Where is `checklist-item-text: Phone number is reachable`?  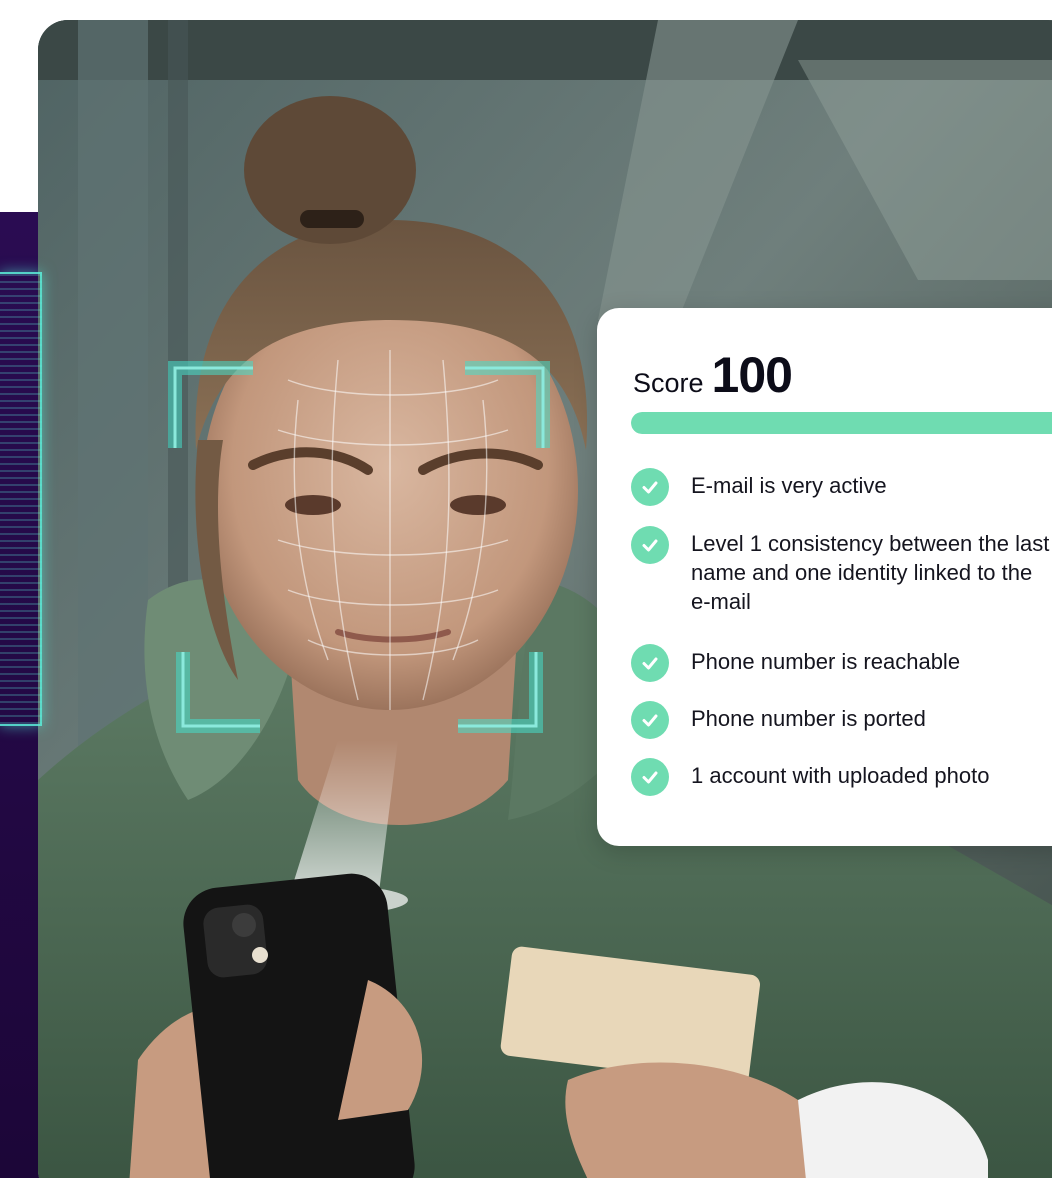 checklist-item-text: Phone number is reachable is located at coordinates (826, 661).